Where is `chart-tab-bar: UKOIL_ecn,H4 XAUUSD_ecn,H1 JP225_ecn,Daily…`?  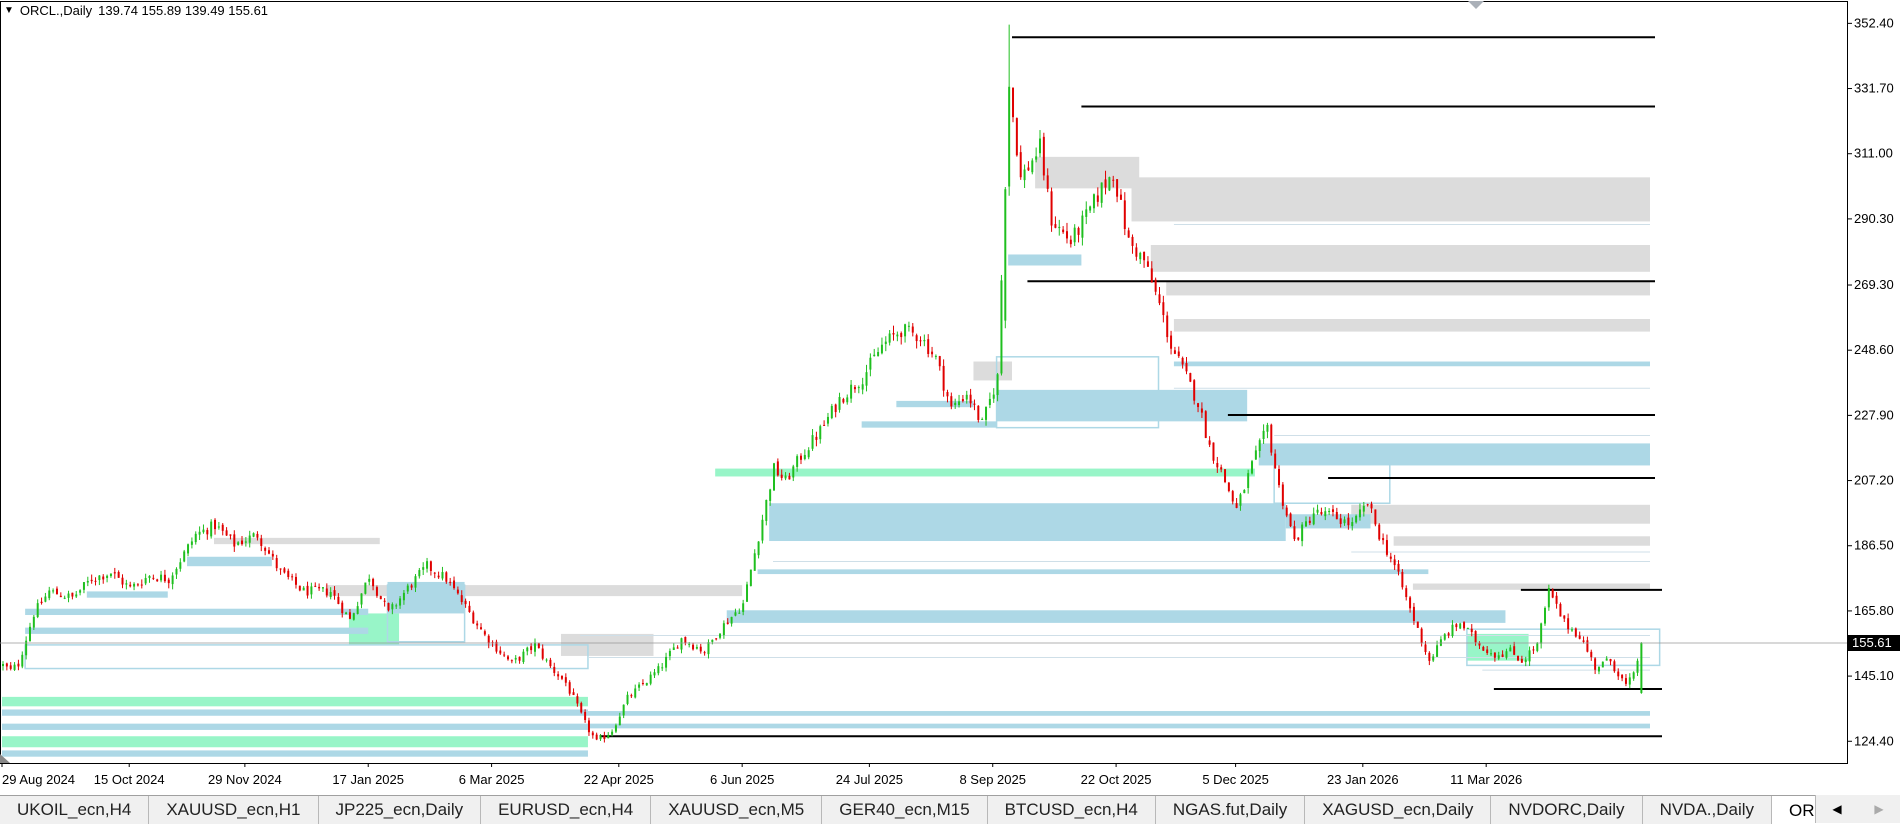
chart-tab-bar: UKOIL_ecn,H4 XAUUSD_ecn,H1 JP225_ecn,Daily… is located at coordinates (950, 809).